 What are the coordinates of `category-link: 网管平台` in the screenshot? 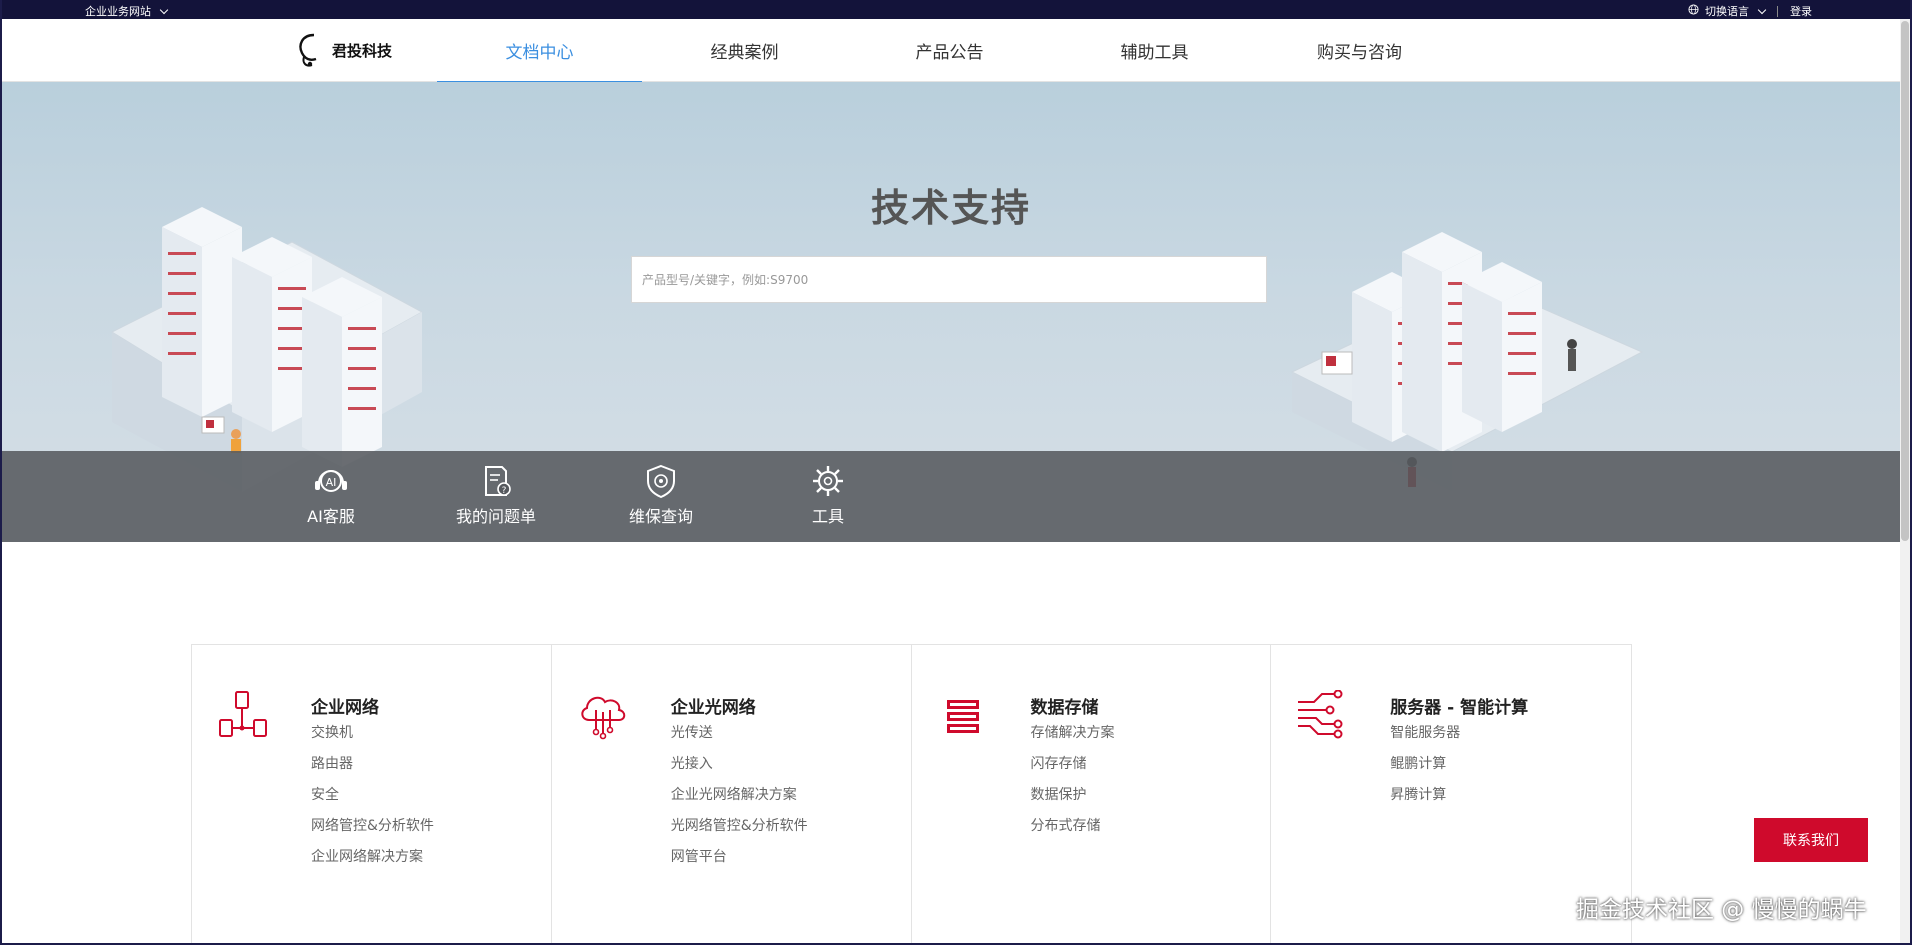 It's located at (739, 864).